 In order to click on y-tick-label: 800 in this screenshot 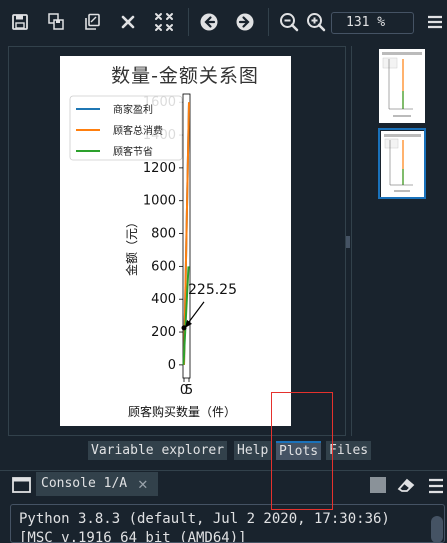, I will do `click(163, 234)`.